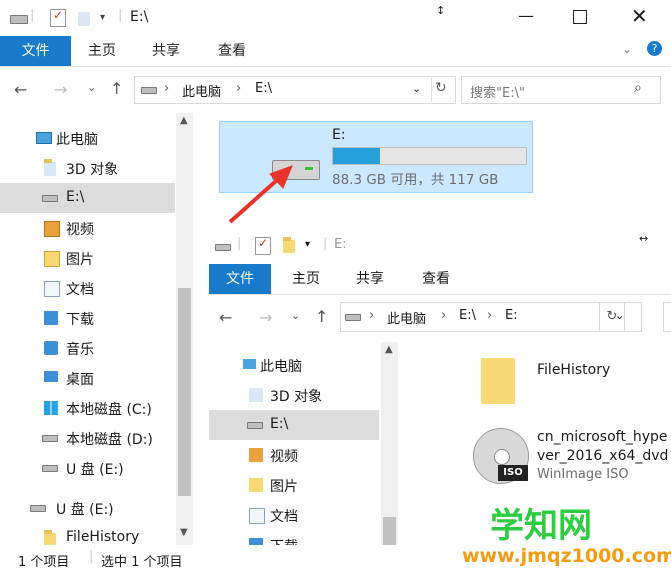 The height and width of the screenshot is (574, 671). I want to click on sidebar-item-3d-objects: 3D 对象, so click(296, 395).